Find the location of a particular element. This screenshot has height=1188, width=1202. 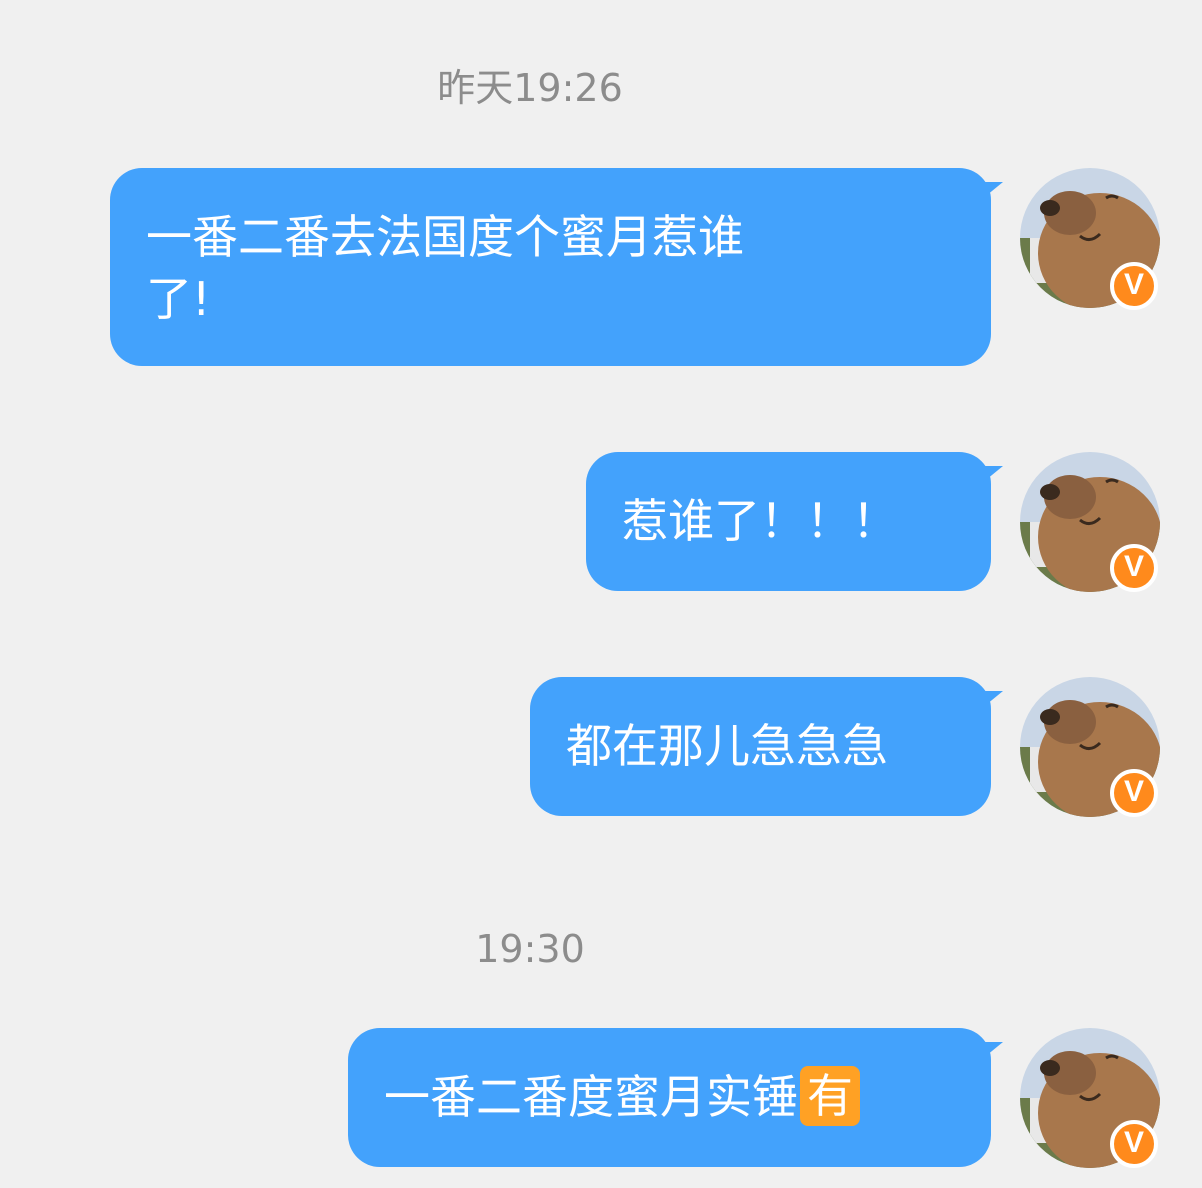

timestamp: 19:30 is located at coordinates (530, 949).